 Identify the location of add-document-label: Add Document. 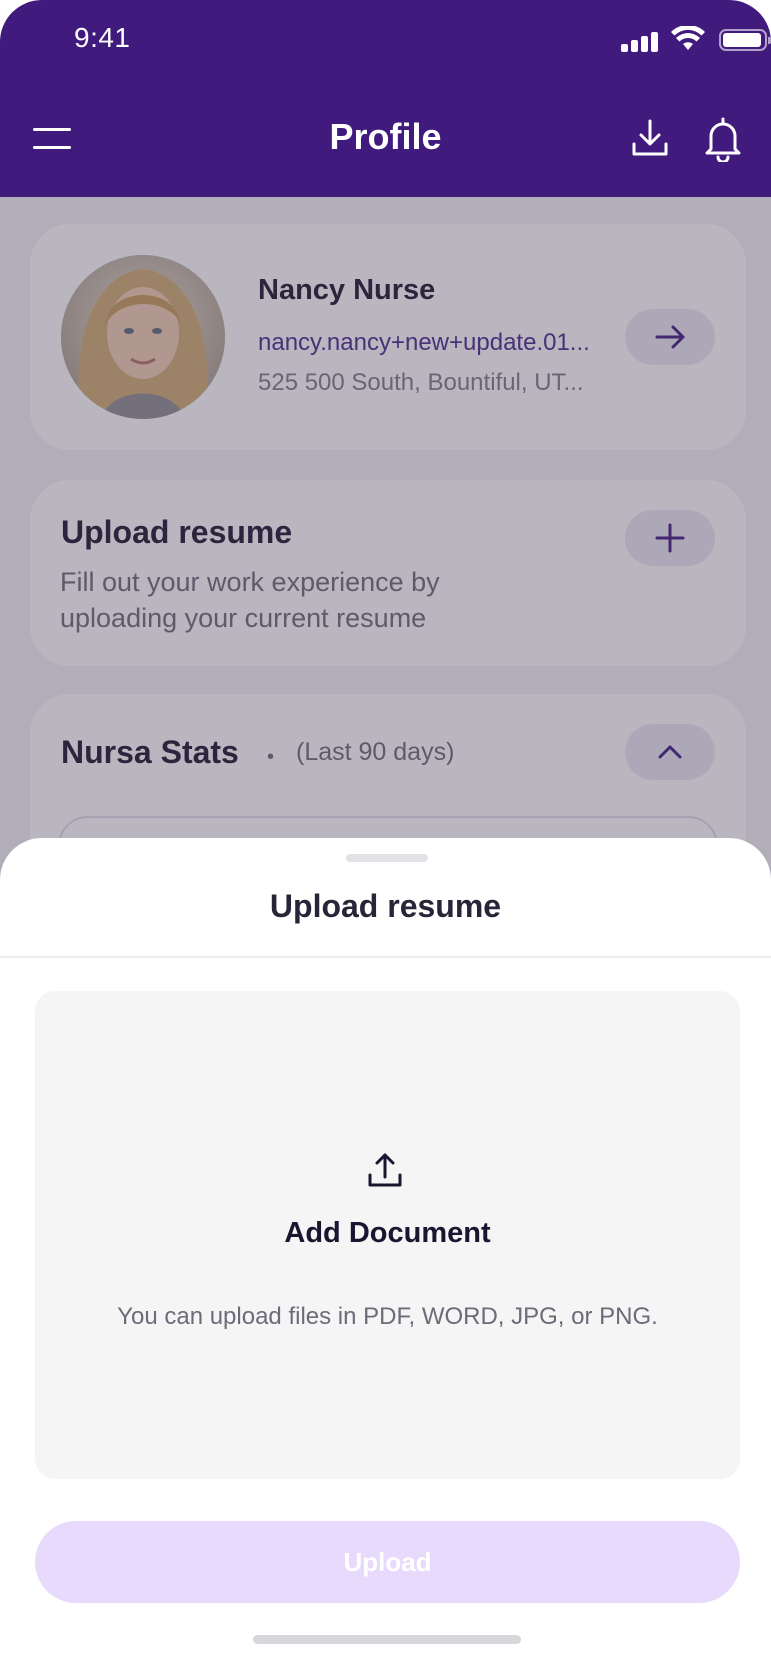
(387, 1233).